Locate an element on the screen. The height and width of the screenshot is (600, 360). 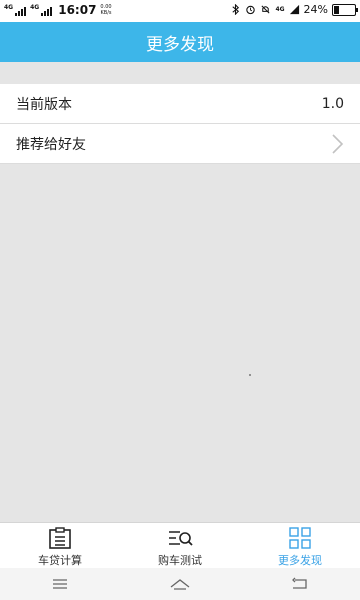
net-speed: 0.00 KB/s is located at coordinates (106, 10).